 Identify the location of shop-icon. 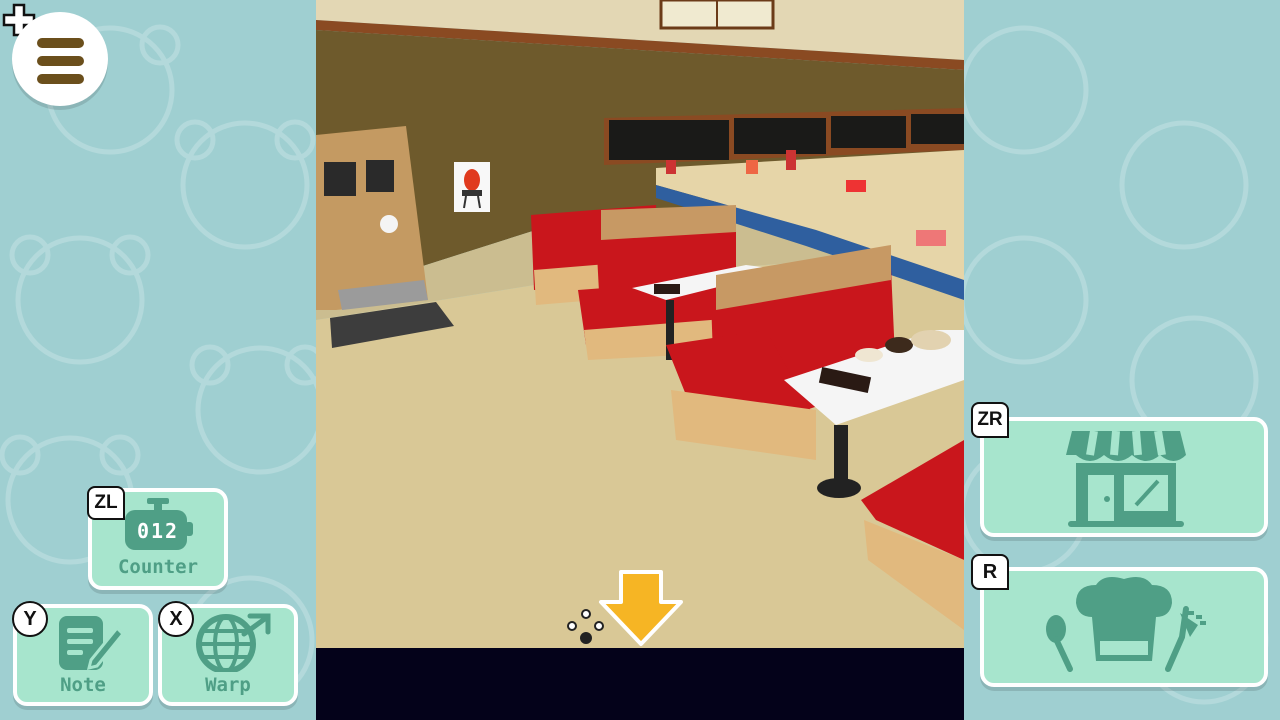
(1126, 478).